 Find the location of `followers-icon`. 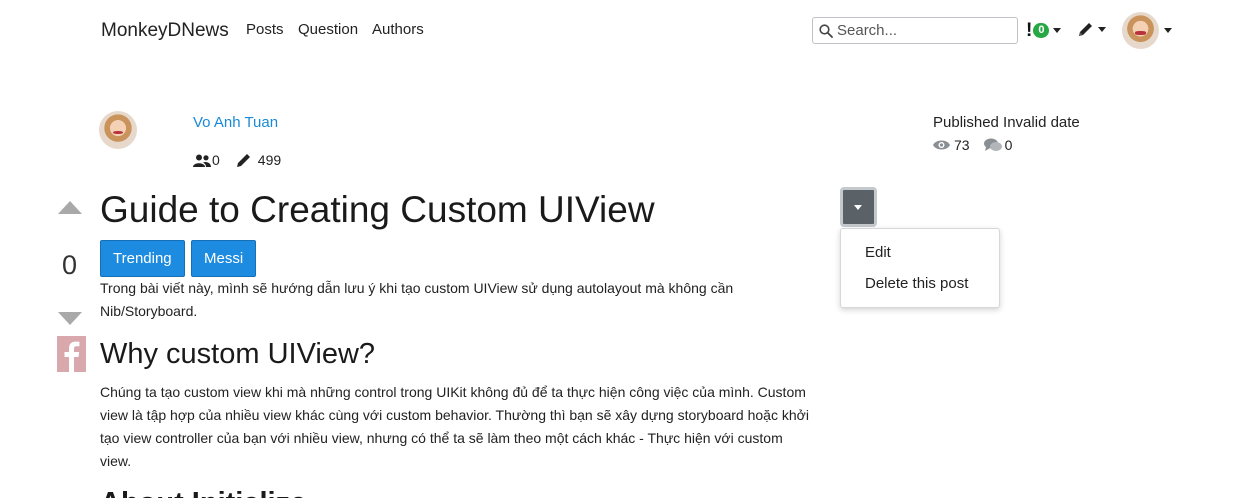

followers-icon is located at coordinates (202, 160).